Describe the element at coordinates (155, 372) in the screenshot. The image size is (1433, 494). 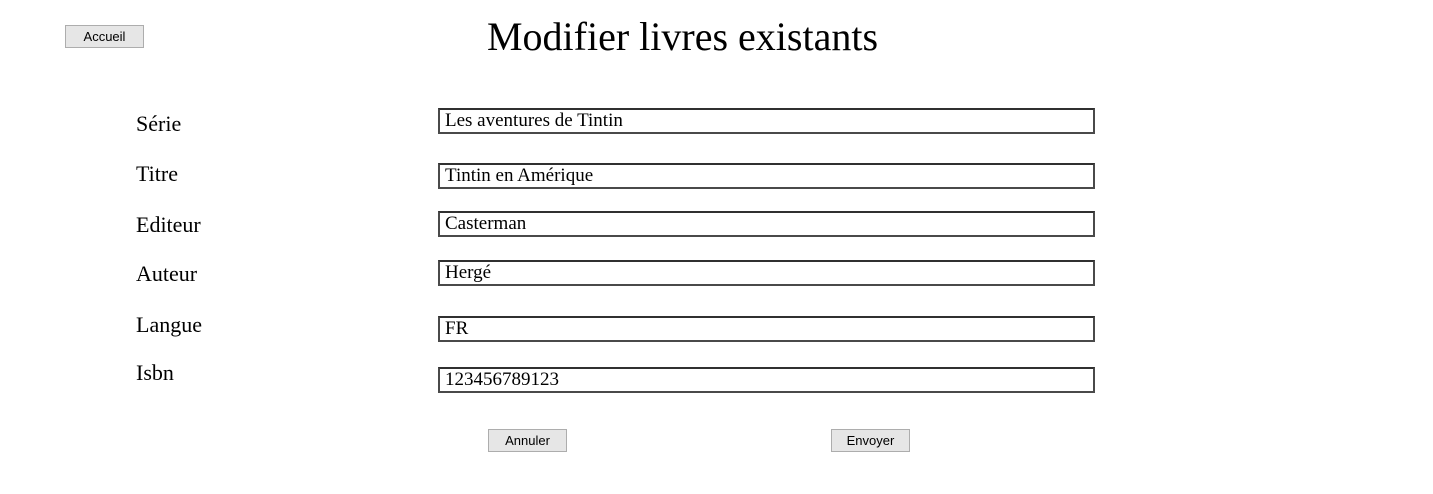
I see `isbn-label: Isbn` at that location.